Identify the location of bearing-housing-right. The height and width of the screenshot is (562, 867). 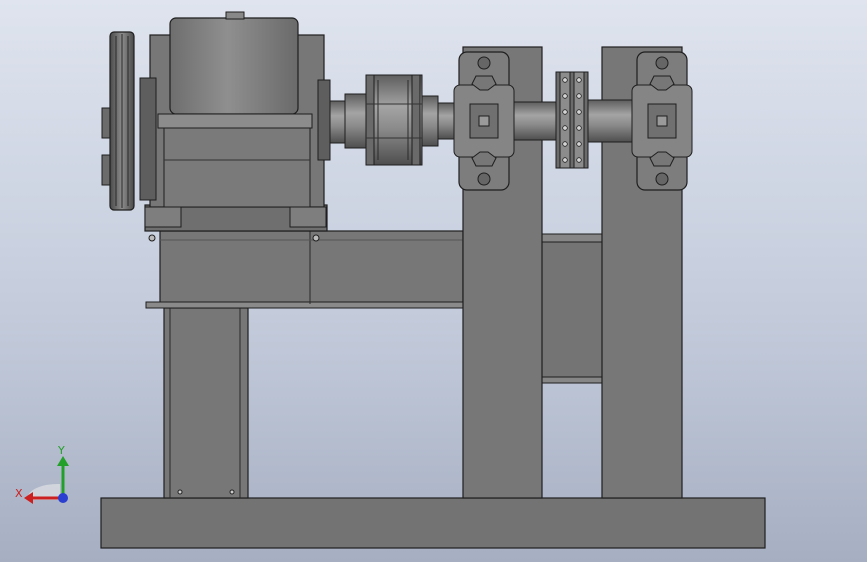
(662, 121).